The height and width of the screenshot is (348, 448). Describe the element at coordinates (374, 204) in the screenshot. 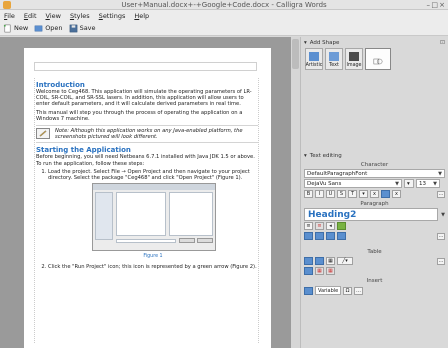

I see `paragraph-section-label: Paragraph` at that location.